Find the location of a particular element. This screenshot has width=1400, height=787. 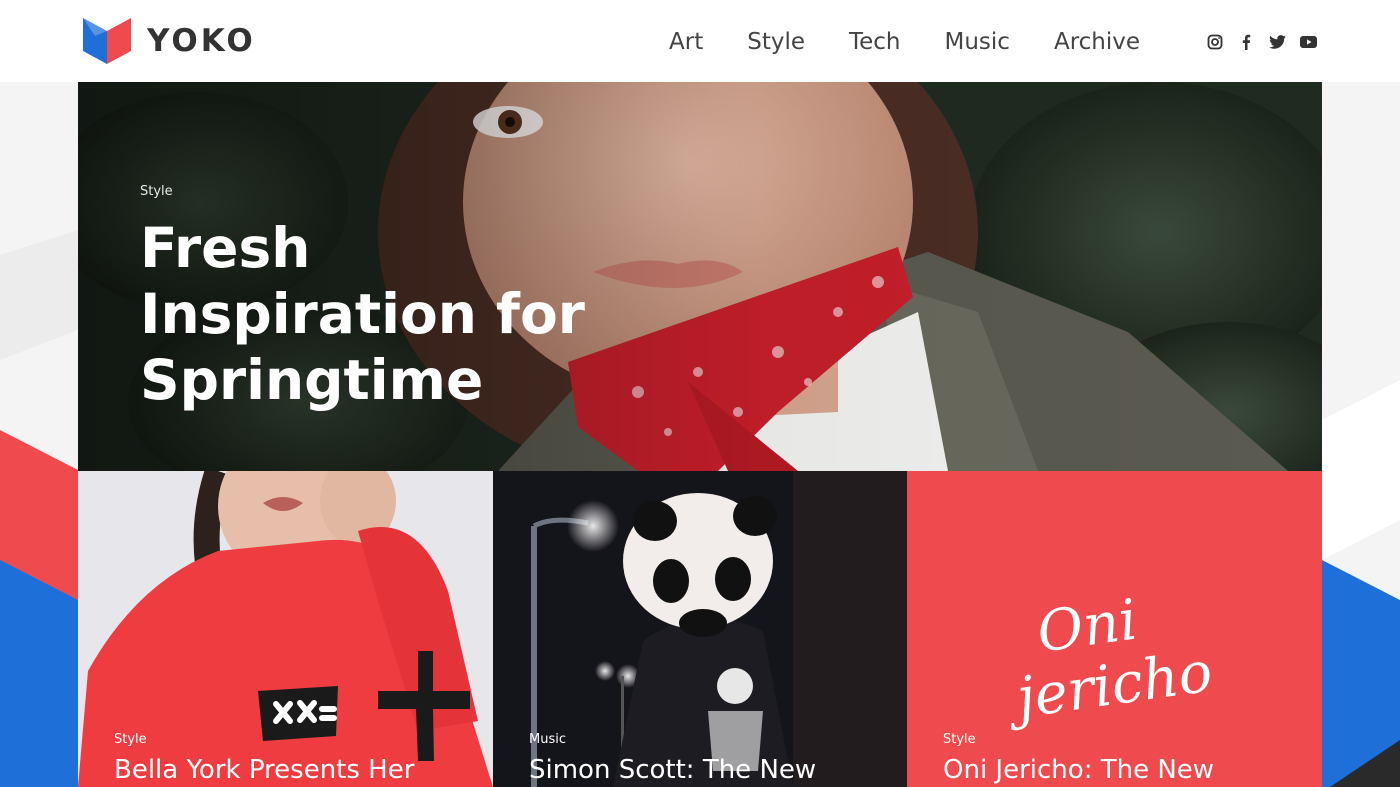

social-links is located at coordinates (1261, 42).